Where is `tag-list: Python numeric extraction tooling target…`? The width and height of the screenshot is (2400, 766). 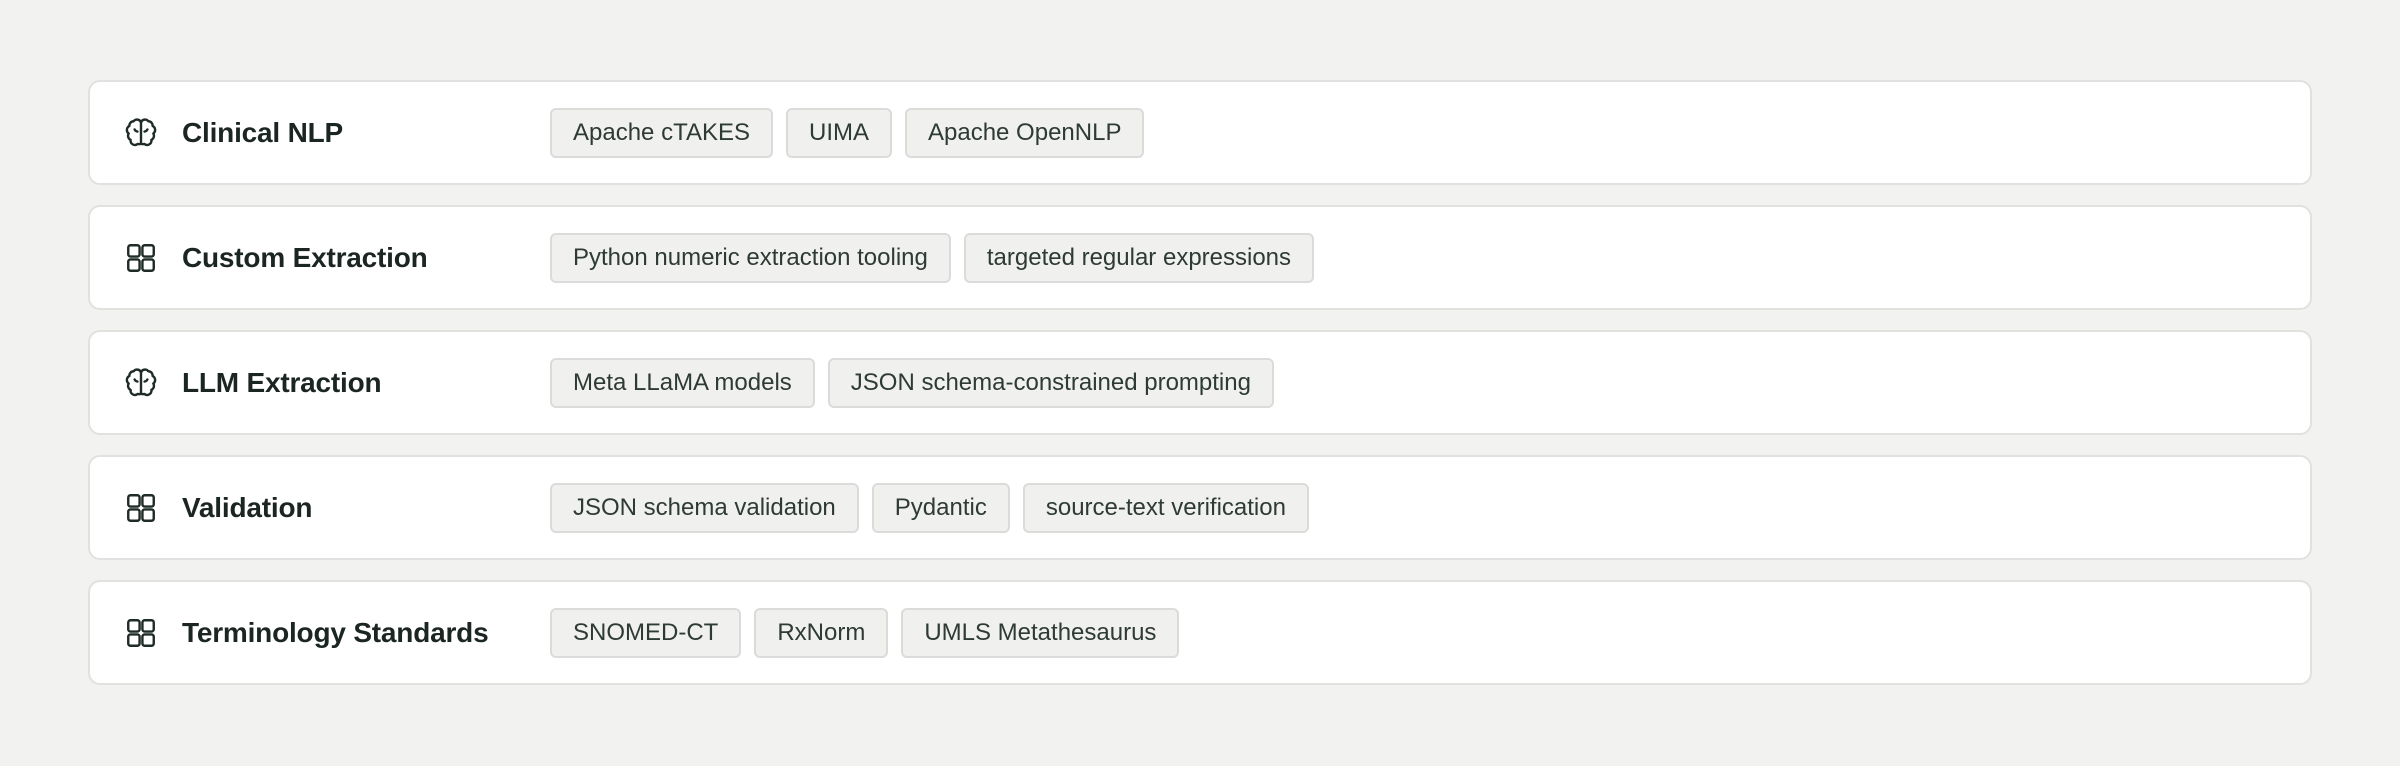 tag-list: Python numeric extraction tooling target… is located at coordinates (932, 257).